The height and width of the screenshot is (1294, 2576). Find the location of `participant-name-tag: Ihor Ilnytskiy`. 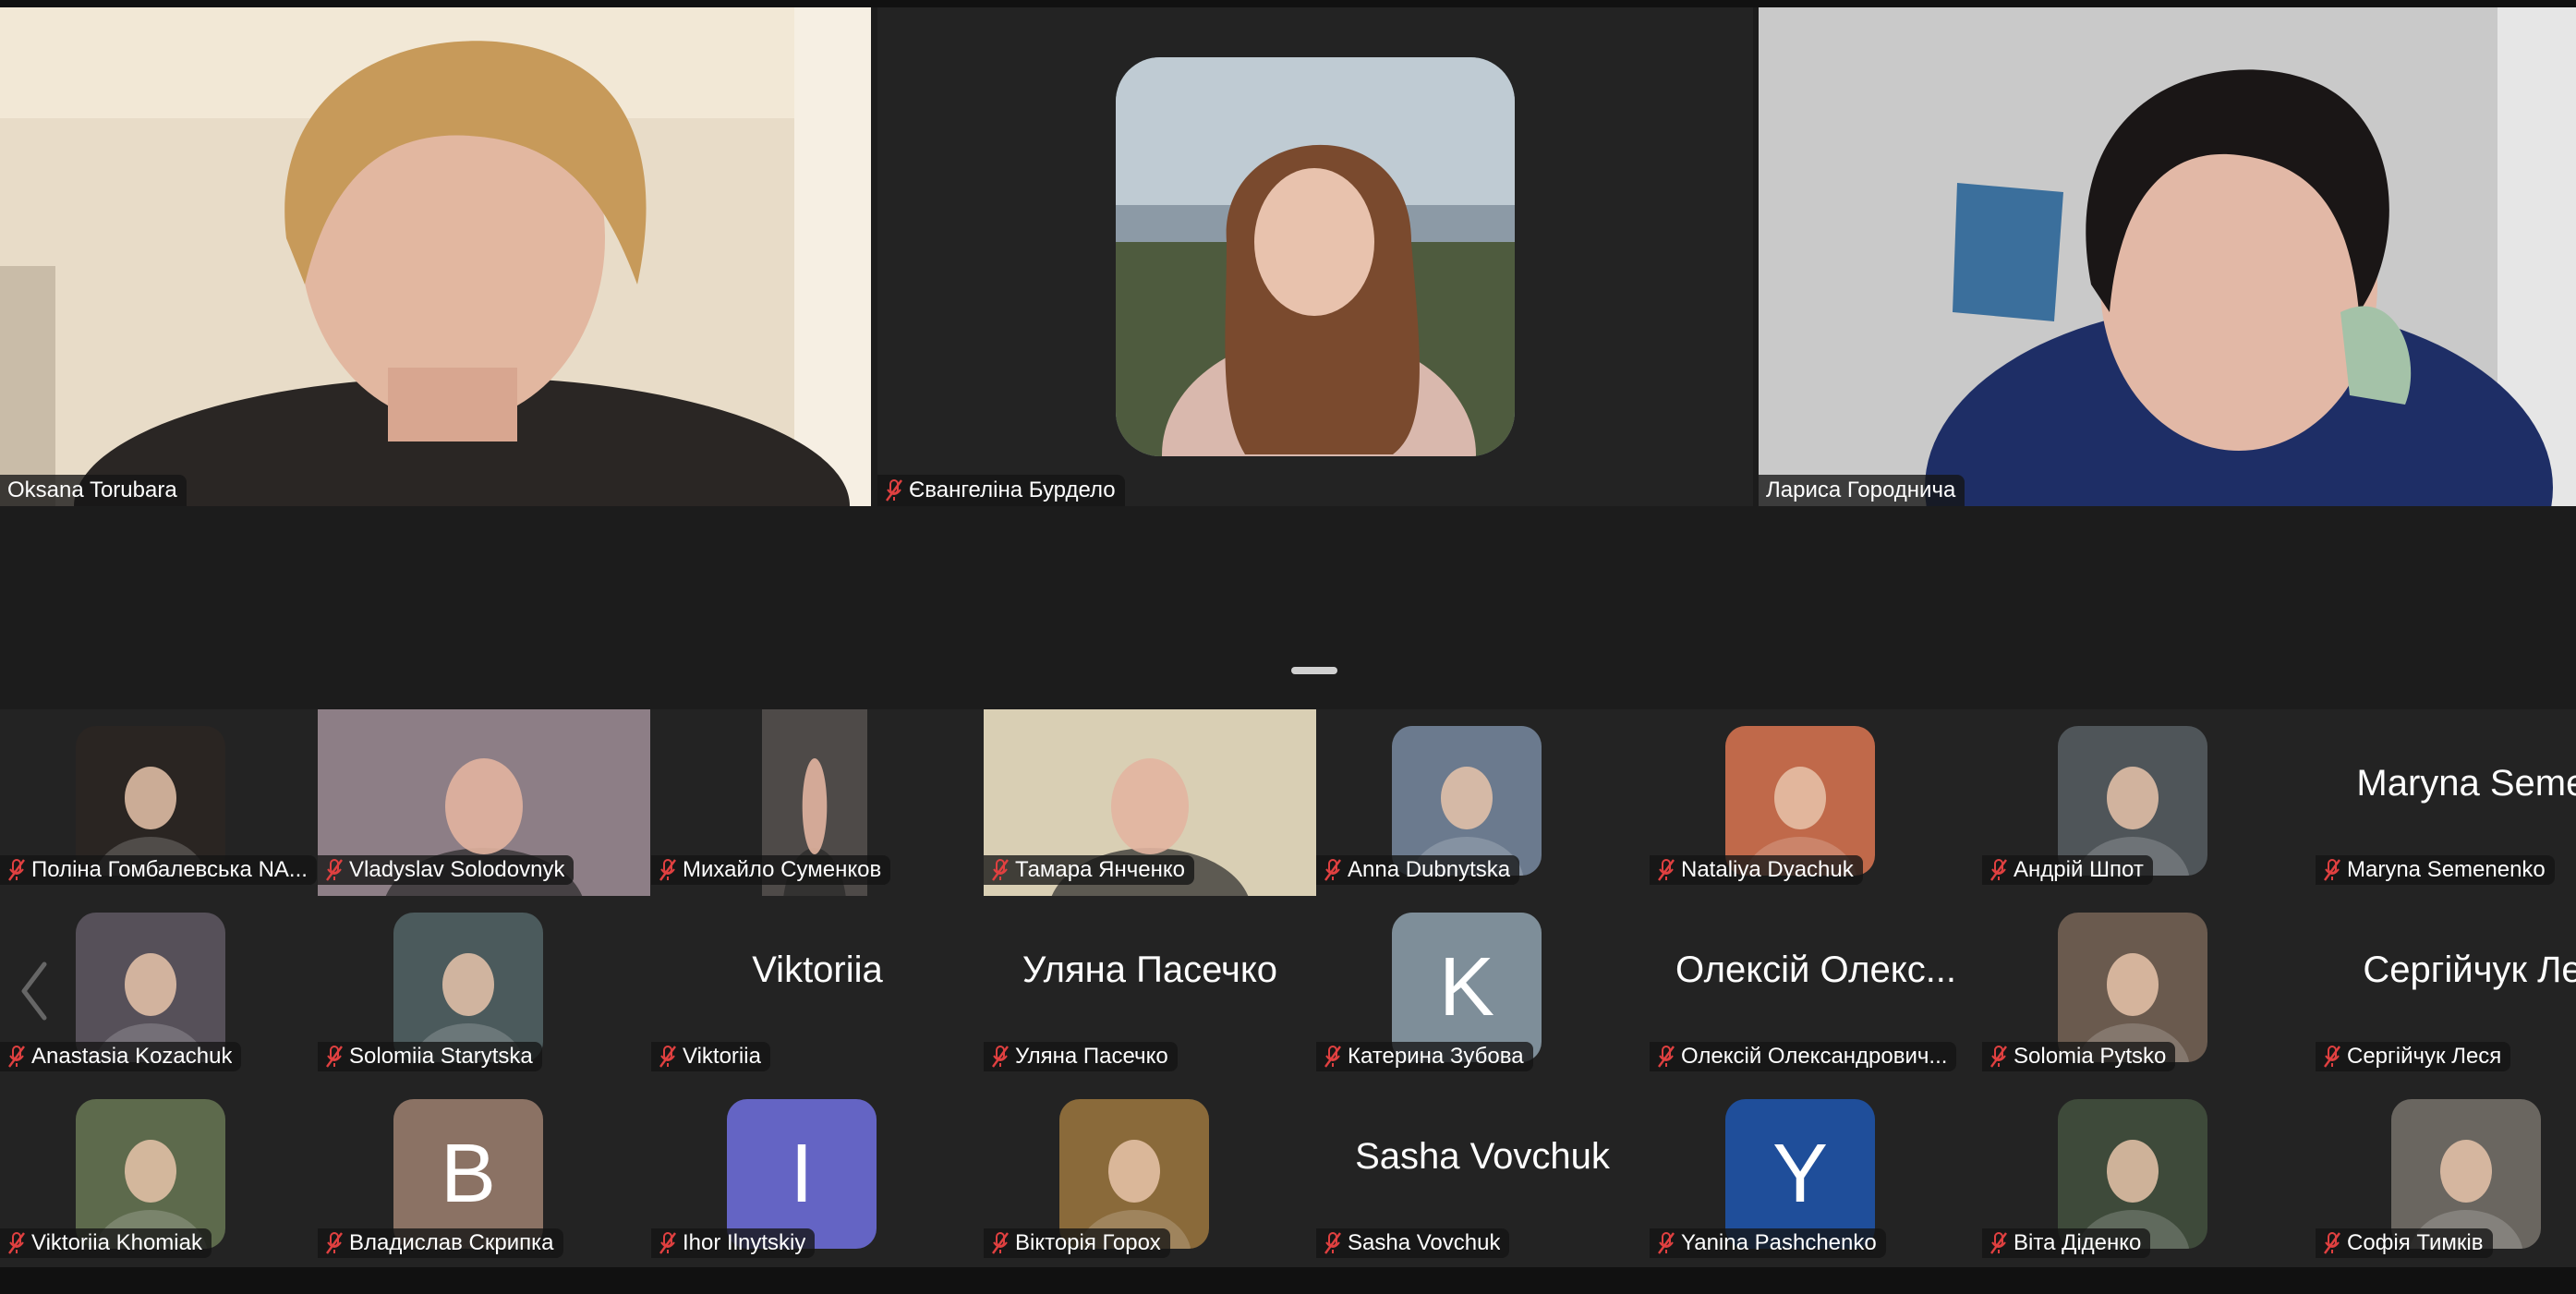

participant-name-tag: Ihor Ilnytskiy is located at coordinates (733, 1243).